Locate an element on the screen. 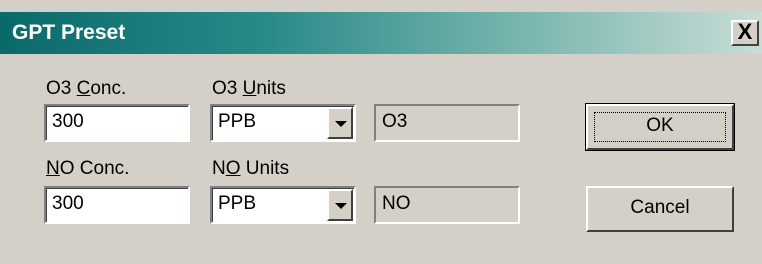 Image resolution: width=762 pixels, height=264 pixels. no-units-label: NO Units is located at coordinates (250, 169).